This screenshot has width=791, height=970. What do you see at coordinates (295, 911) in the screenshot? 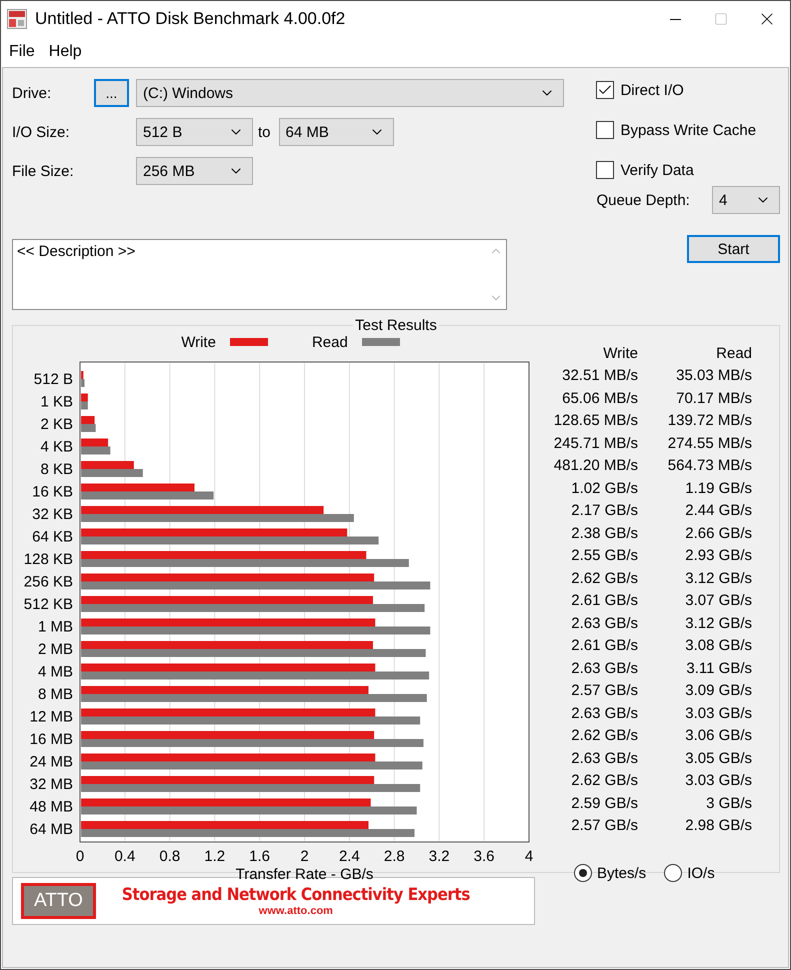
I see `banner-link: www.atto.com` at bounding box center [295, 911].